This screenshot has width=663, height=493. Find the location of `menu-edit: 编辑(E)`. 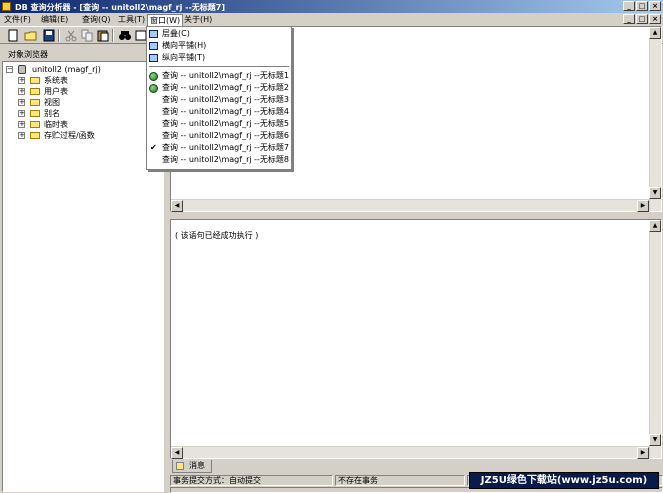

menu-edit: 编辑(E) is located at coordinates (54, 19).